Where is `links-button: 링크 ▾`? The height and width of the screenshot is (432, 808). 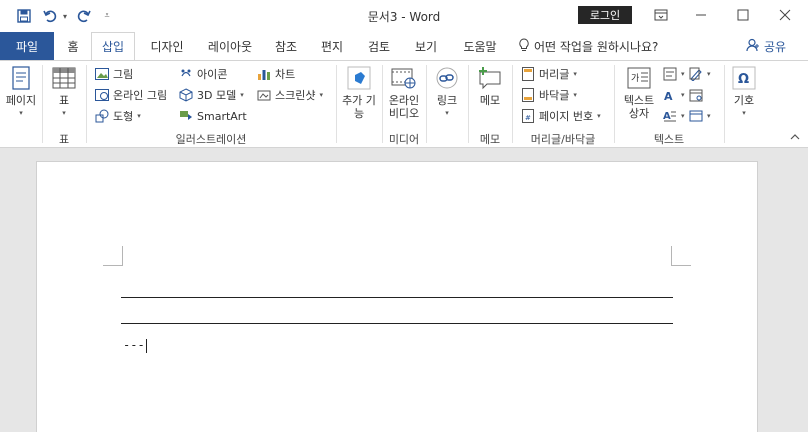 links-button: 링크 ▾ is located at coordinates (447, 92).